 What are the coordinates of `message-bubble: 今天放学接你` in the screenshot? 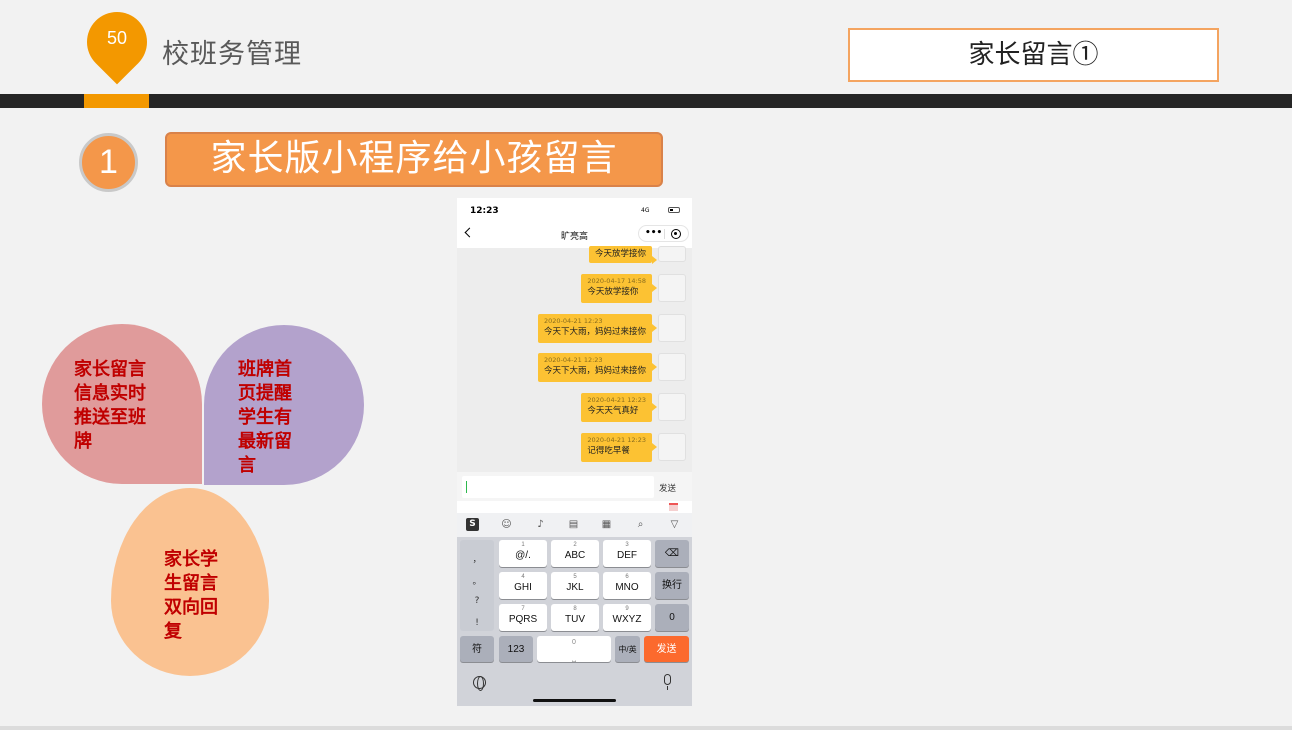 It's located at (623, 255).